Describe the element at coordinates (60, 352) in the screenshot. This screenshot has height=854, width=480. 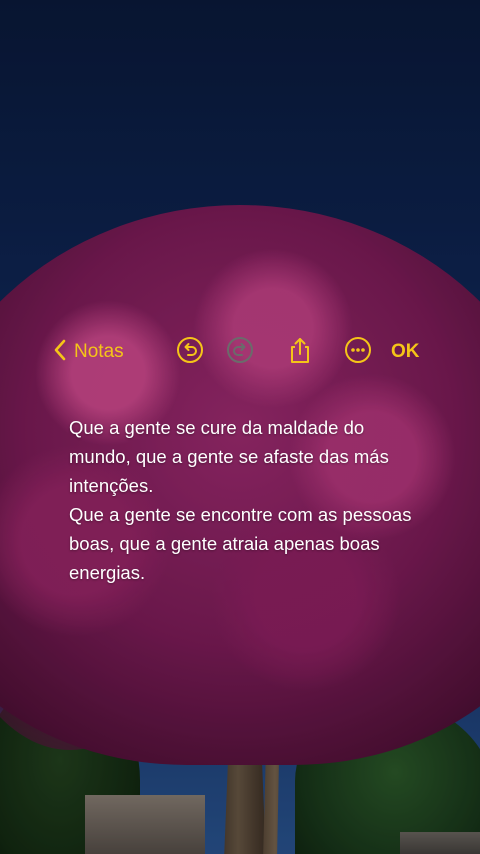
I see `chevron-left-icon` at that location.